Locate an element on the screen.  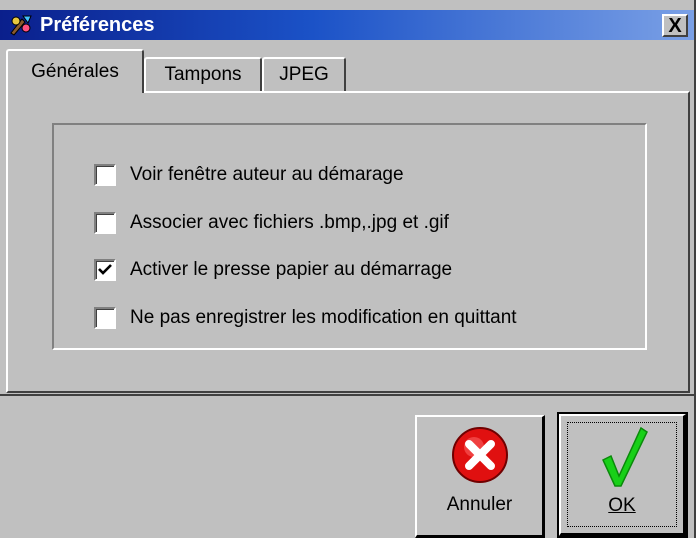
tab-jpeg: JPEG is located at coordinates (304, 74).